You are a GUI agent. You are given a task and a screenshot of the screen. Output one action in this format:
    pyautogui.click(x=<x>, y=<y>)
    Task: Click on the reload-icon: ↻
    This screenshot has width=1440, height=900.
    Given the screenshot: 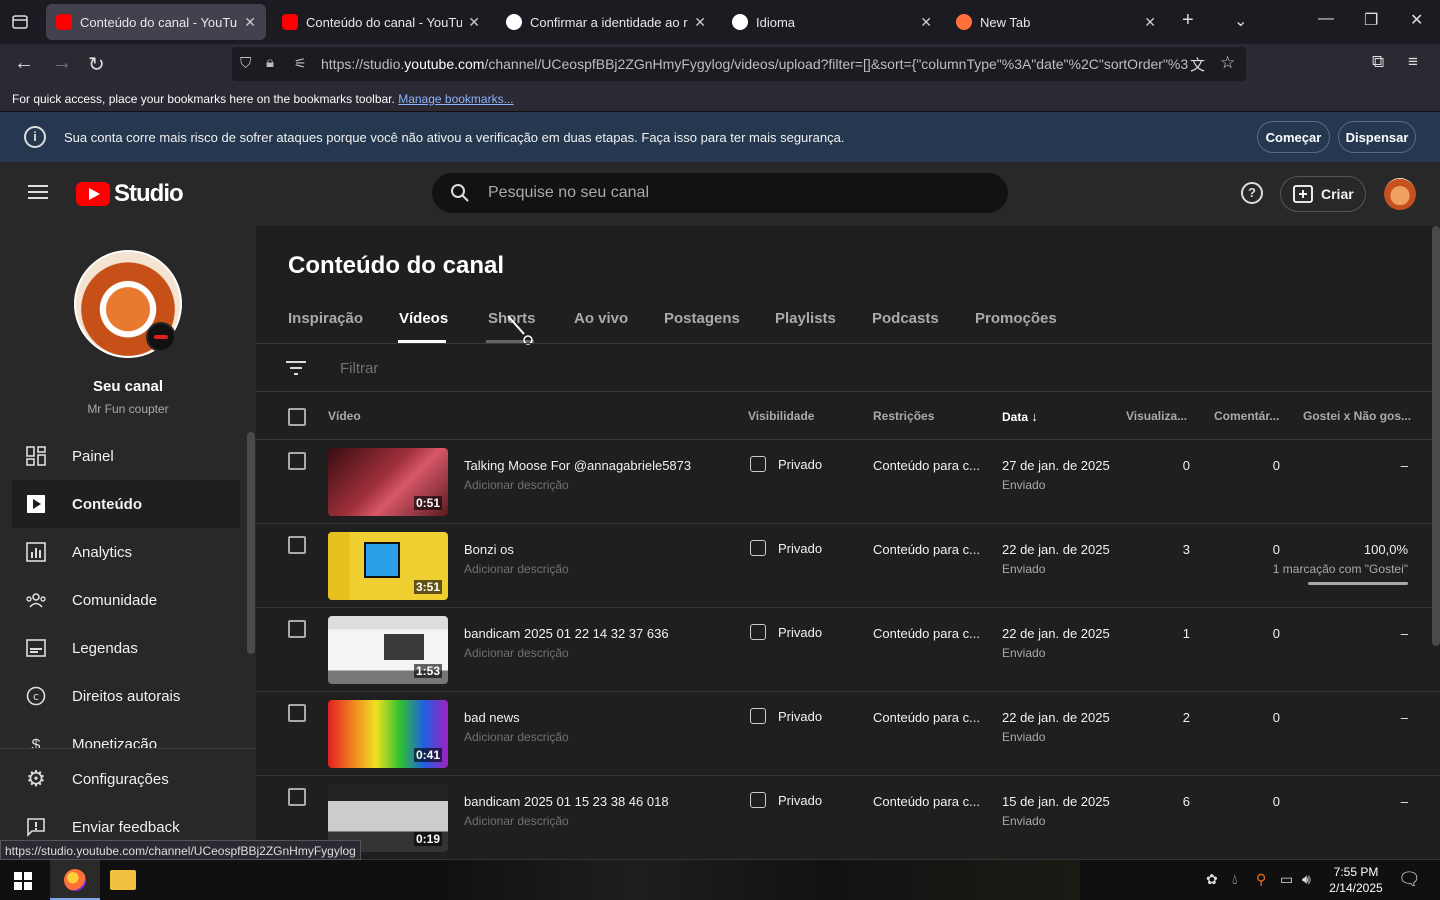 What is the action you would take?
    pyautogui.click(x=96, y=64)
    